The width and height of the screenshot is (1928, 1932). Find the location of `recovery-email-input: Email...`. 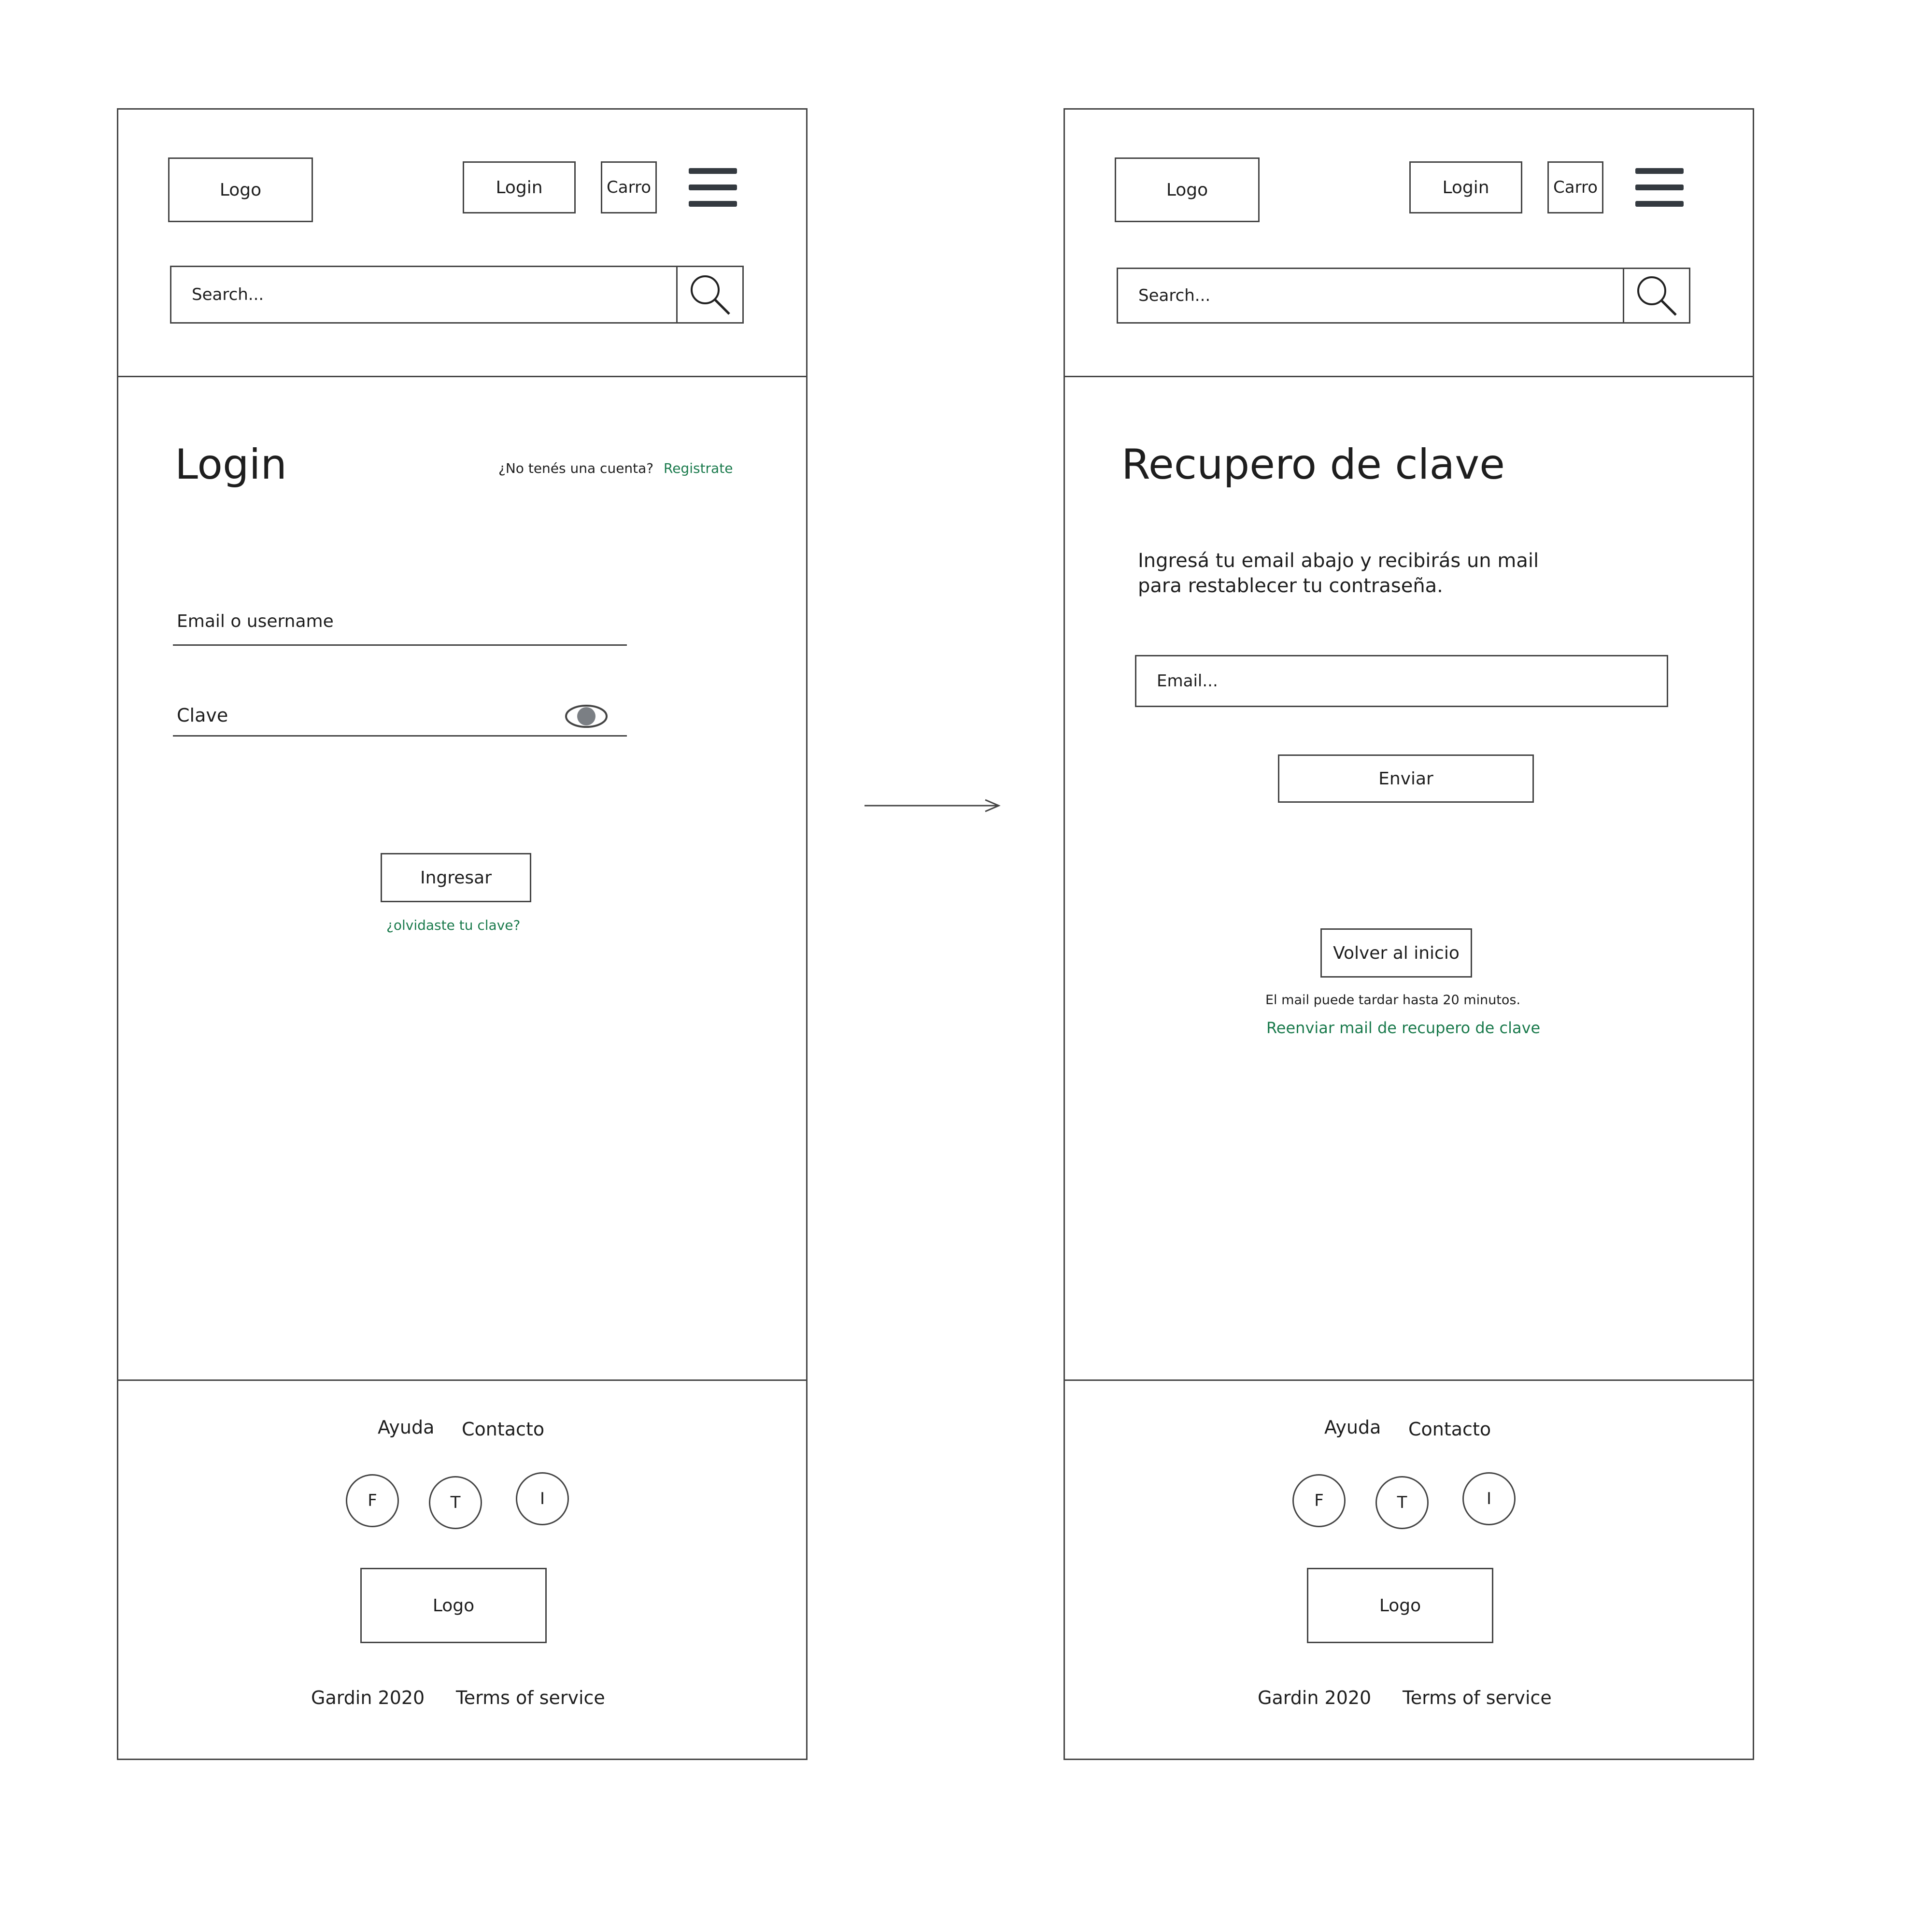

recovery-email-input: Email... is located at coordinates (1401, 681).